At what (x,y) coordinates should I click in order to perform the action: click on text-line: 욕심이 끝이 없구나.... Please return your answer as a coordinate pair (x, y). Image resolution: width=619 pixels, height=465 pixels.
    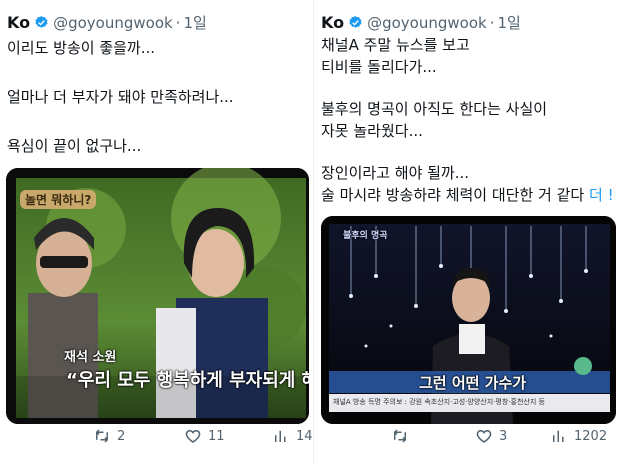
    Looking at the image, I should click on (74, 146).